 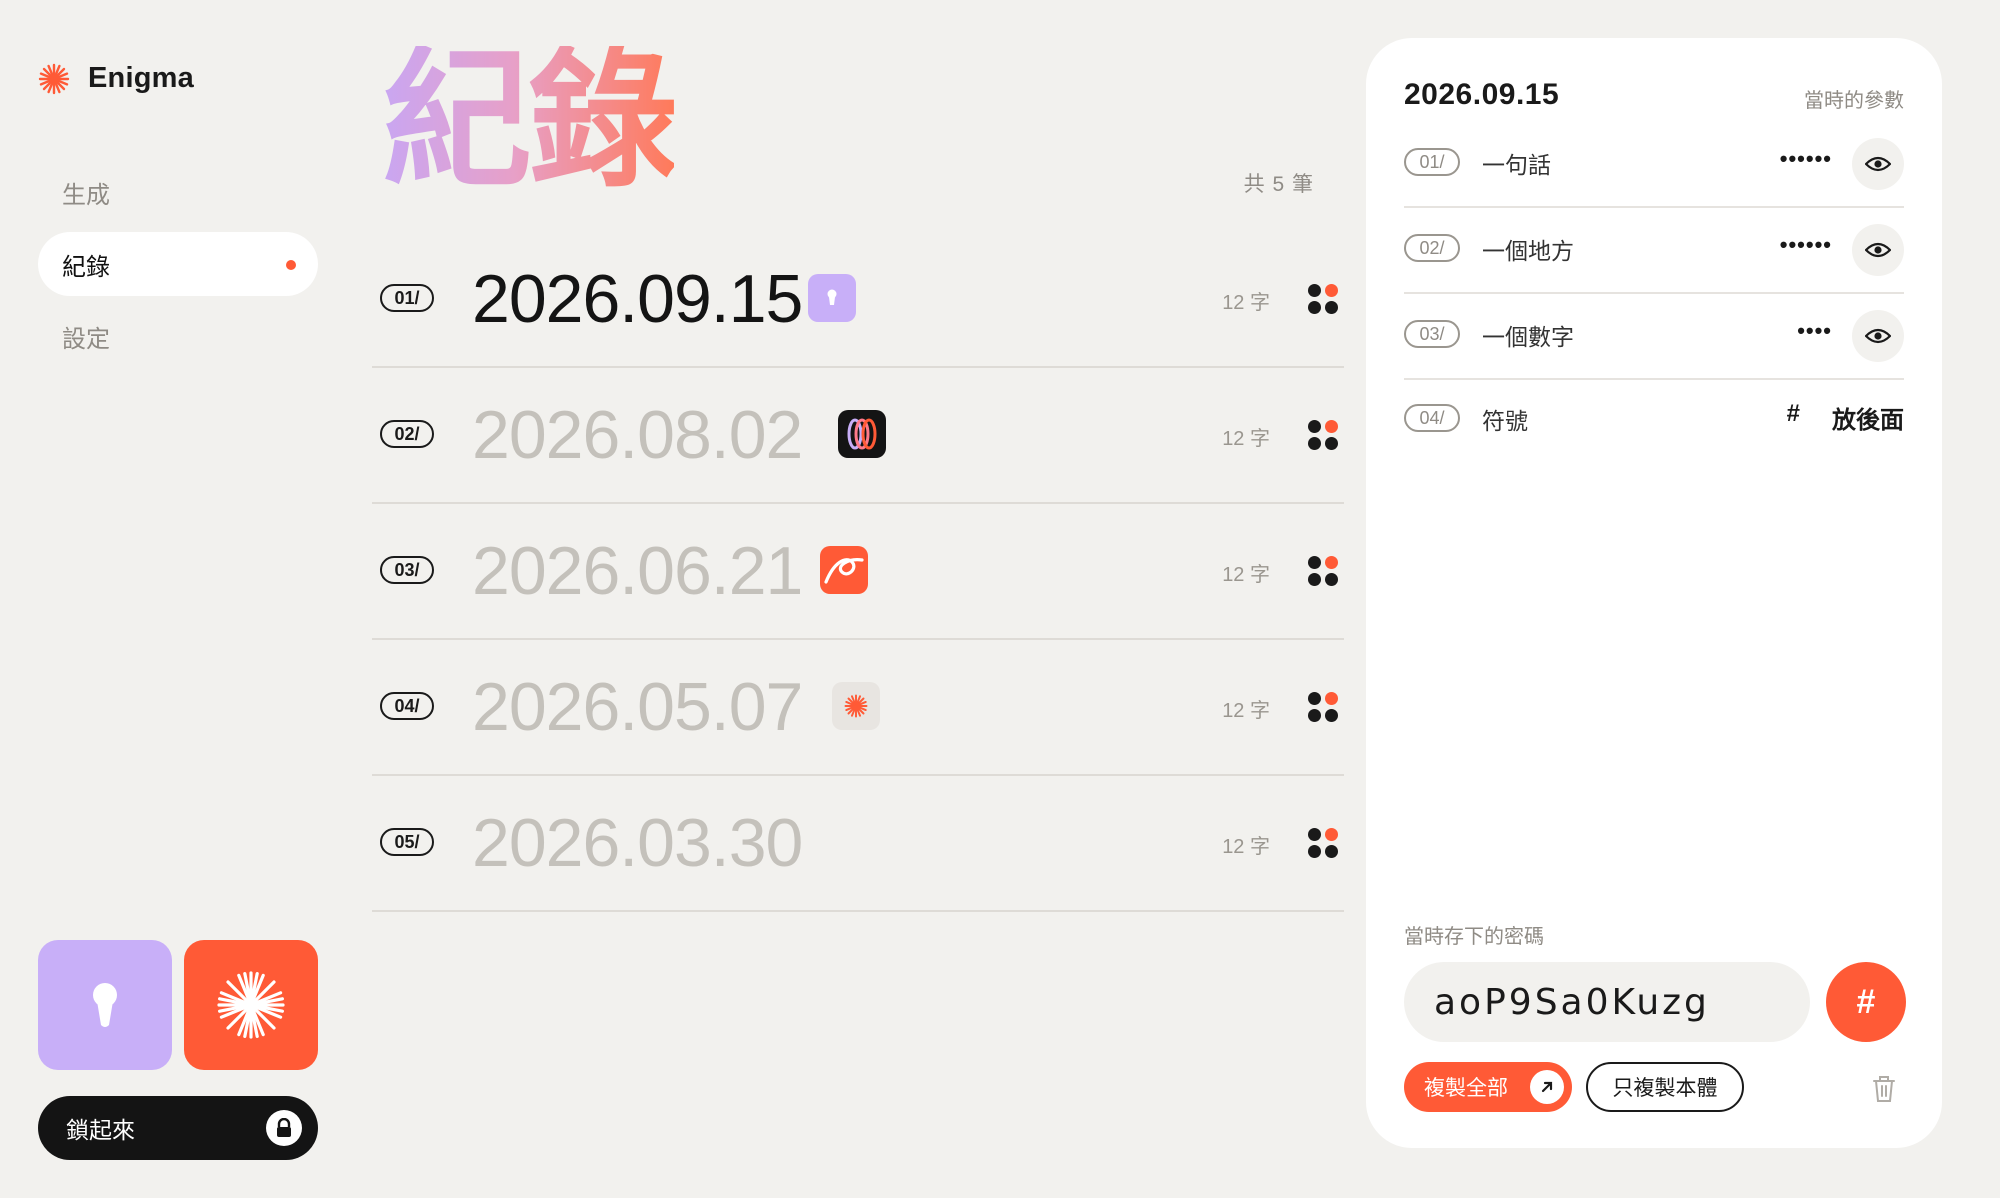 I want to click on param-symbol-position: 放後面, so click(x=1868, y=420).